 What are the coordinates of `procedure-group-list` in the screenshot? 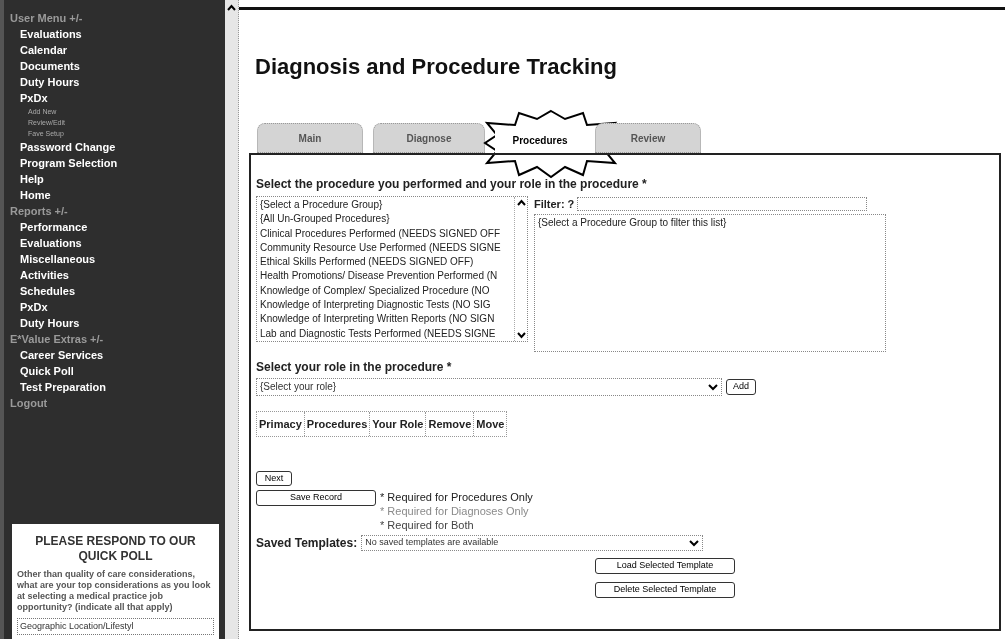 It's located at (392, 269).